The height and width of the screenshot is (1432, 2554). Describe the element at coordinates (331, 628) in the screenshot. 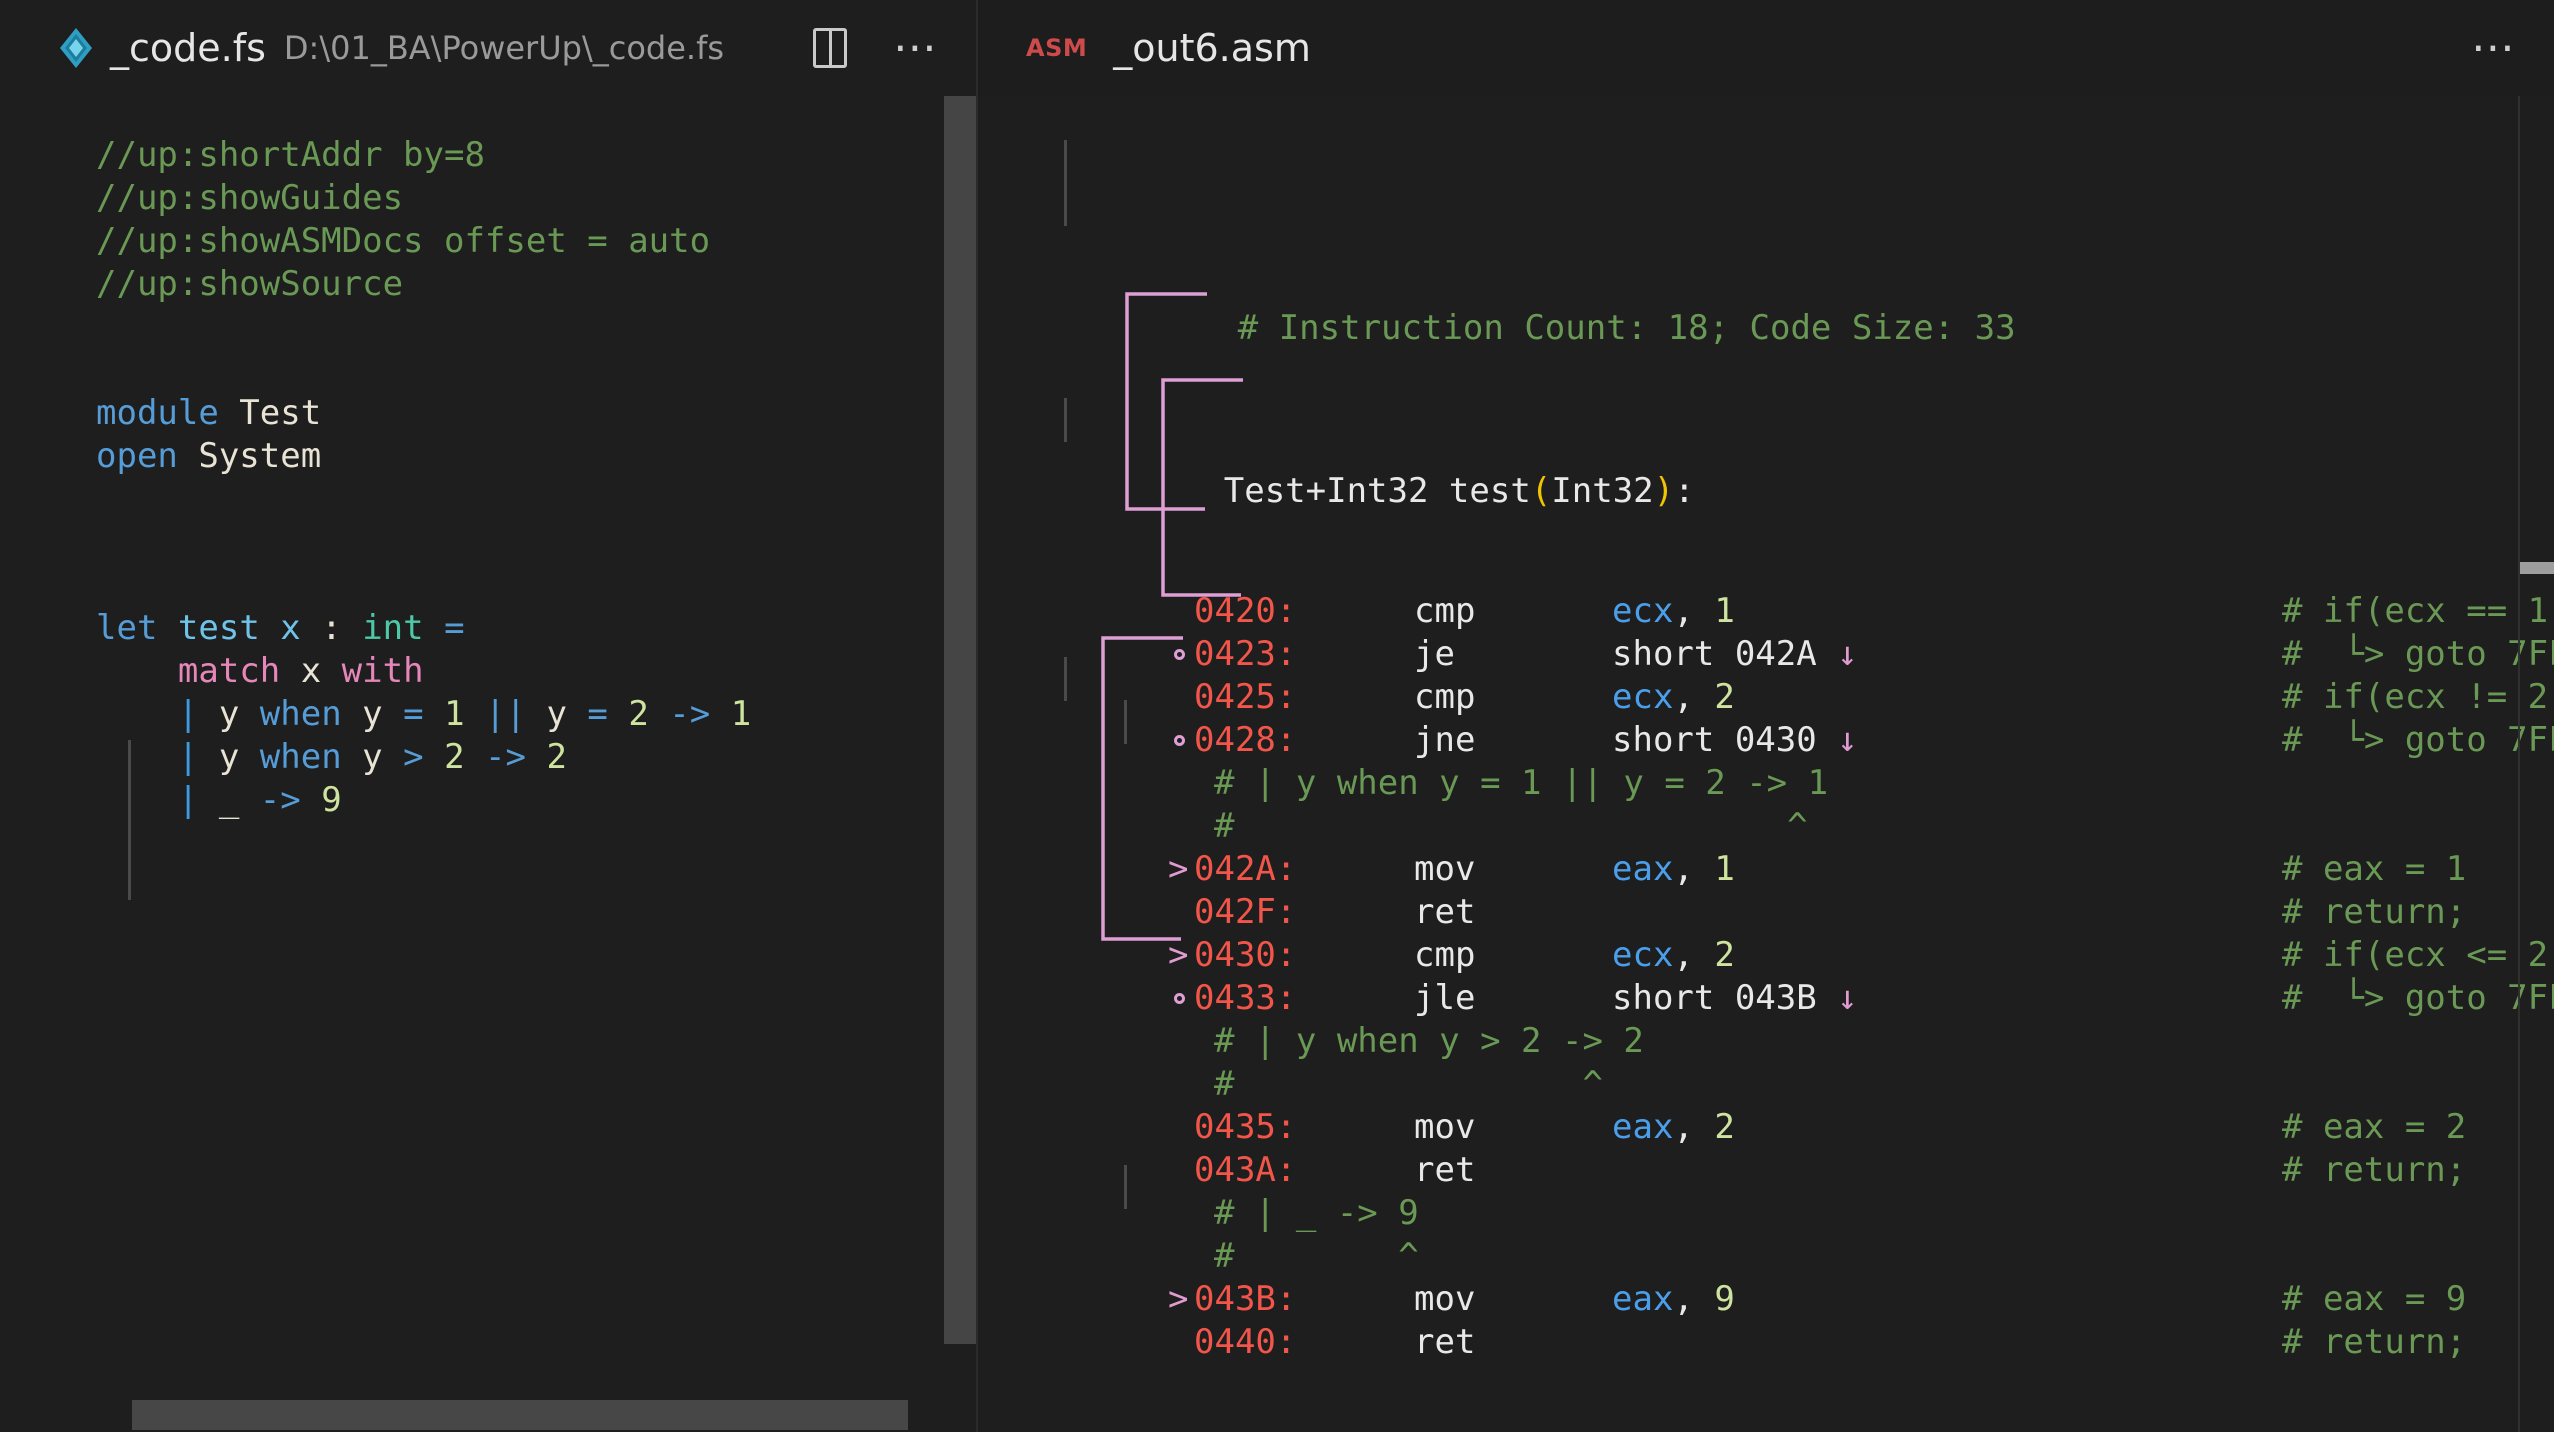

I see `code-token: :` at that location.